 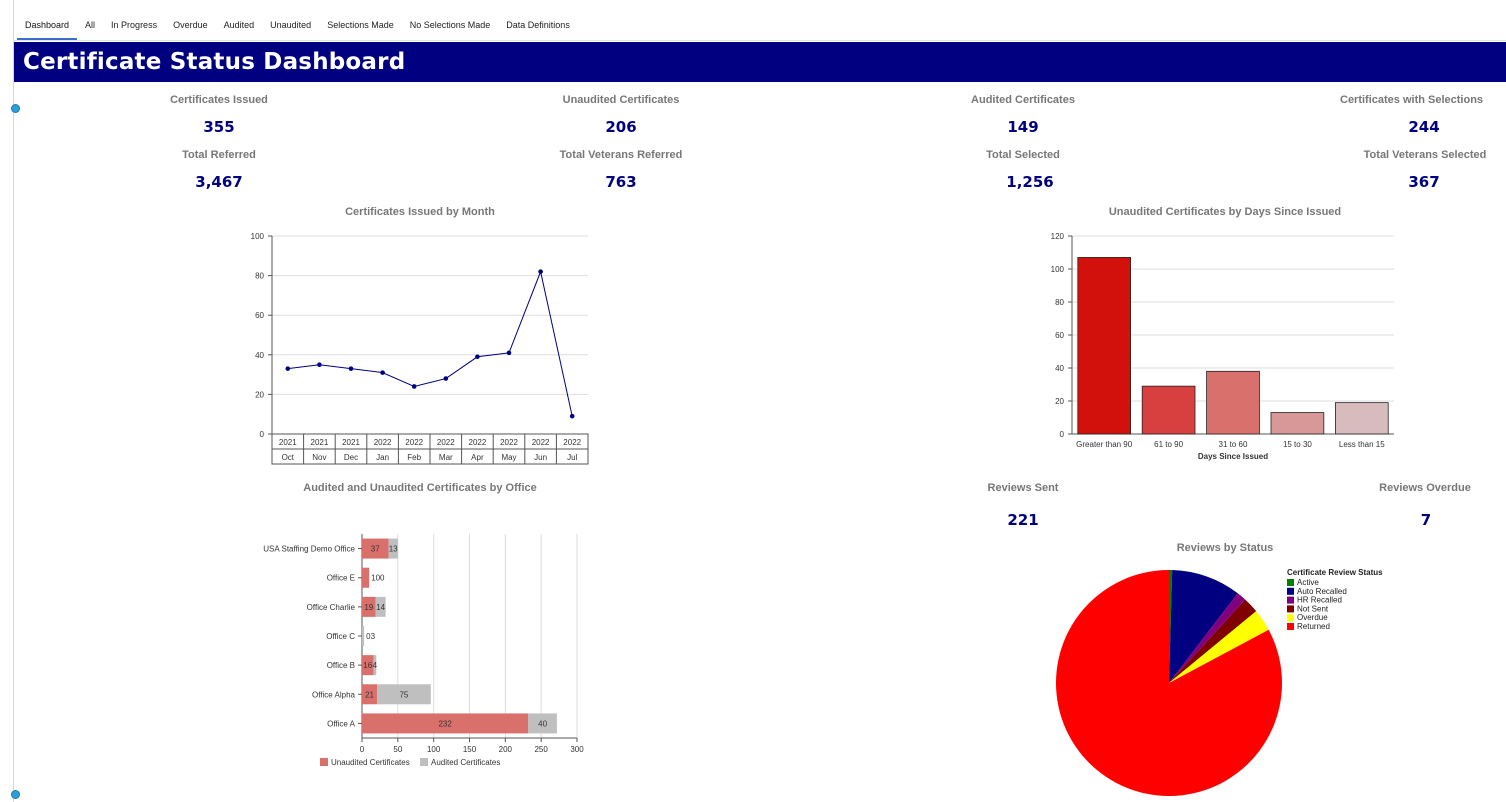 What do you see at coordinates (621, 182) in the screenshot?
I see `kpi-total-veterans-referred-value: 763` at bounding box center [621, 182].